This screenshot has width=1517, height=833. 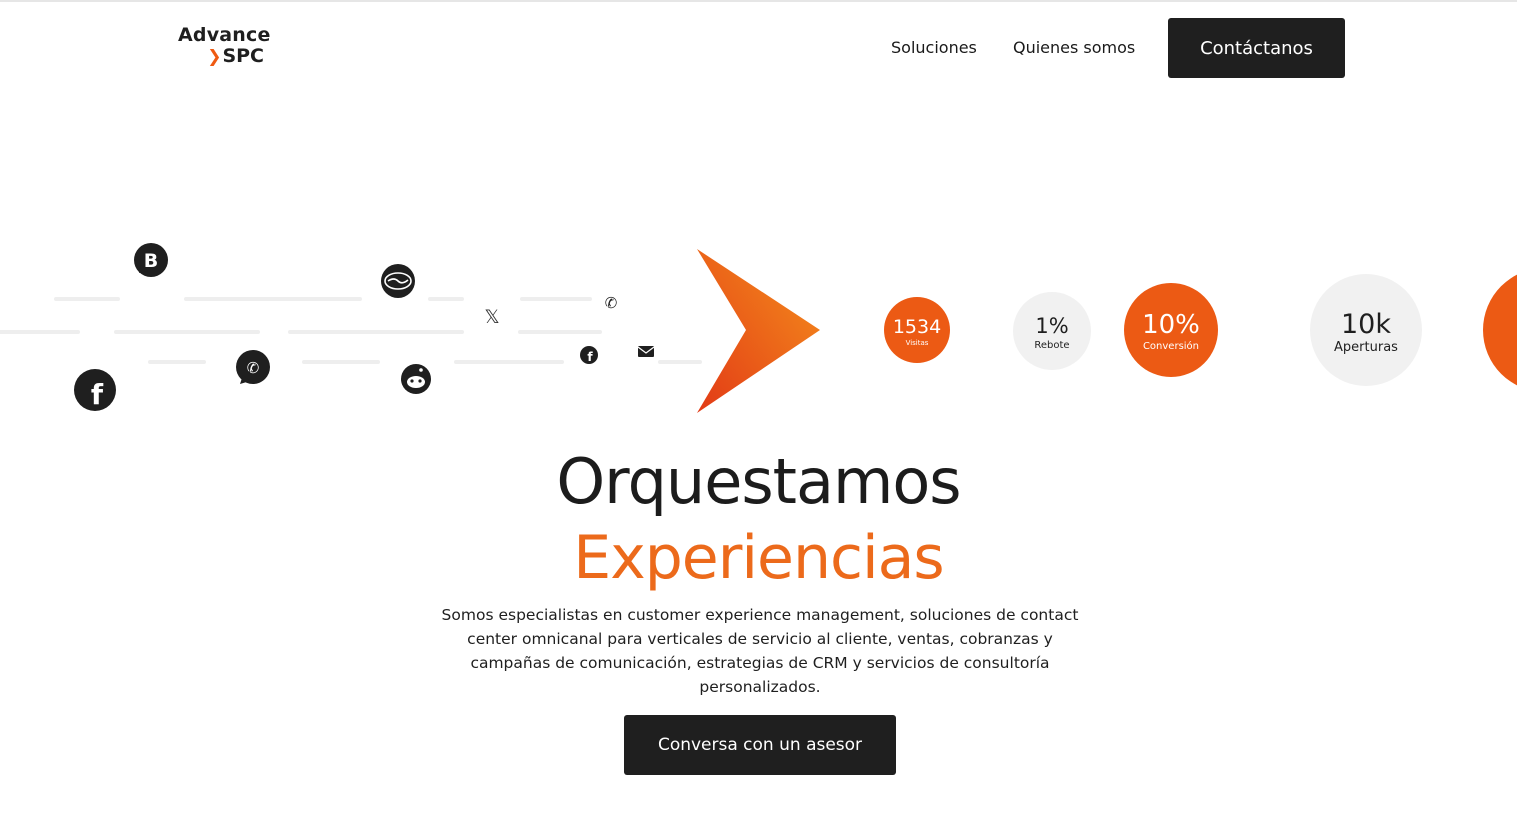 What do you see at coordinates (1171, 325) in the screenshot?
I see `stat-conversion-value: 10%` at bounding box center [1171, 325].